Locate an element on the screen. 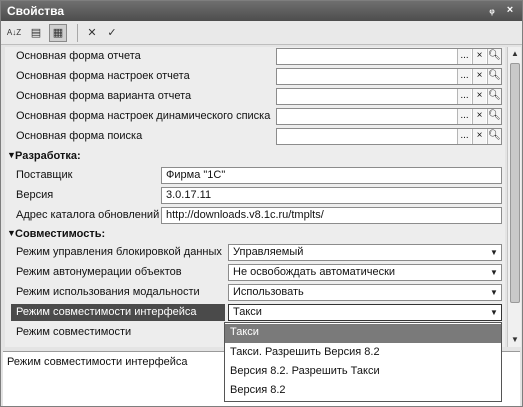 Image resolution: width=523 pixels, height=407 pixels. property-label: Режим совместимости интерфейса is located at coordinates (118, 312).